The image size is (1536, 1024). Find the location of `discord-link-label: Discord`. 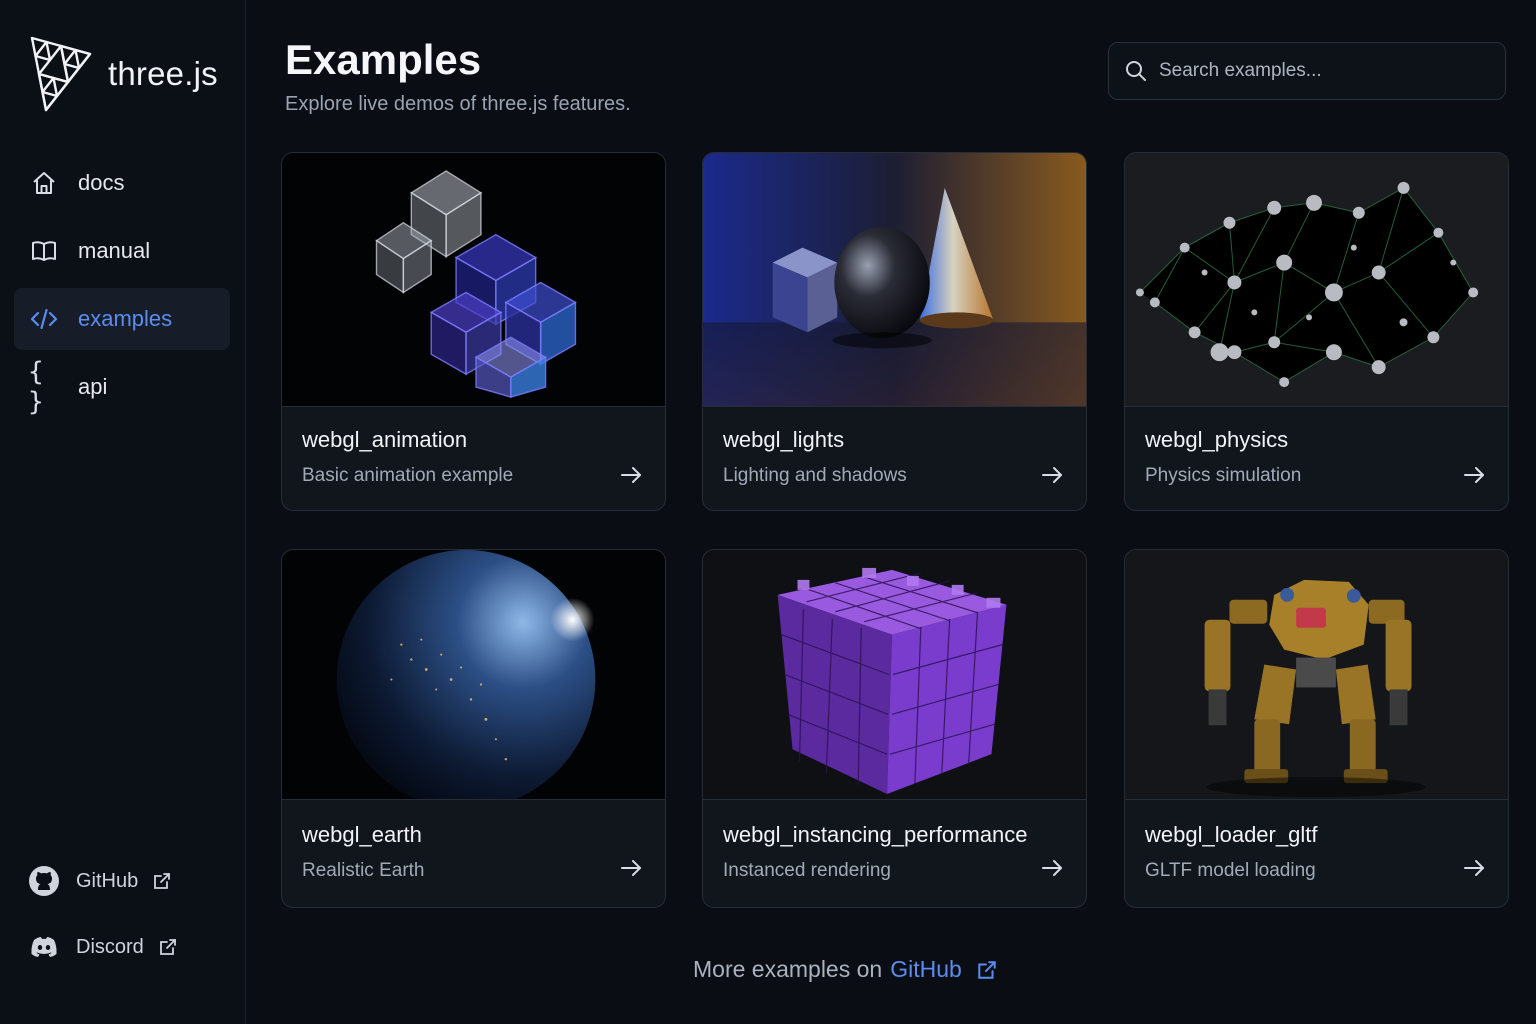

discord-link-label: Discord is located at coordinates (110, 946).